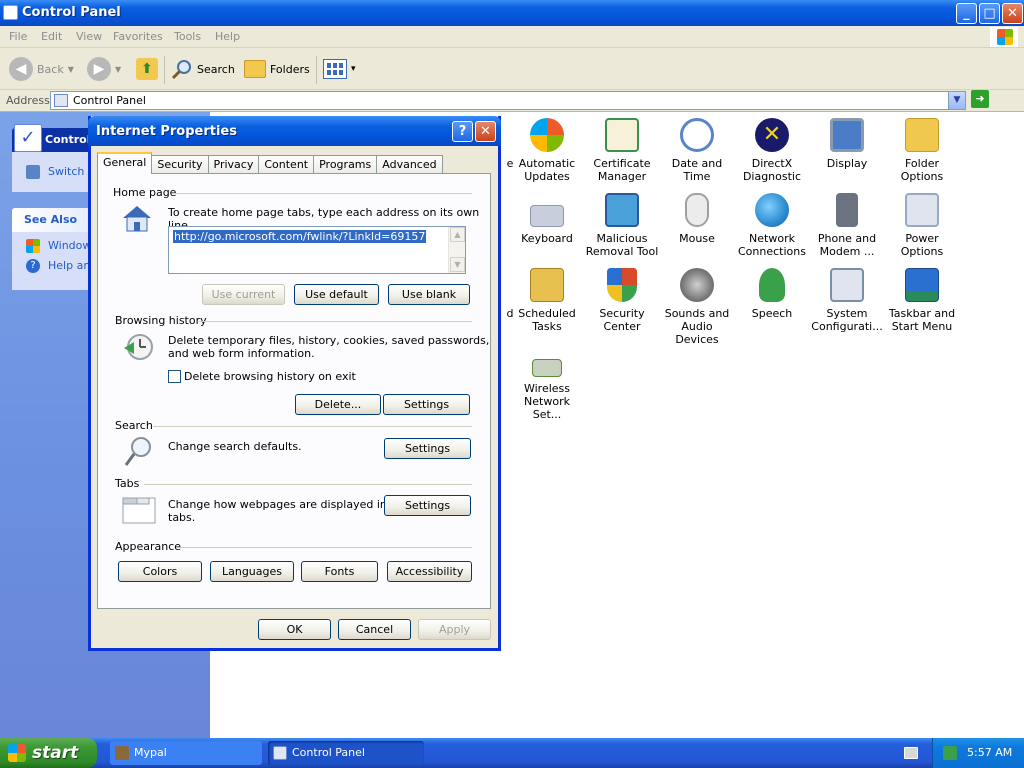  What do you see at coordinates (1004, 37) in the screenshot?
I see `windows-logo-icon` at bounding box center [1004, 37].